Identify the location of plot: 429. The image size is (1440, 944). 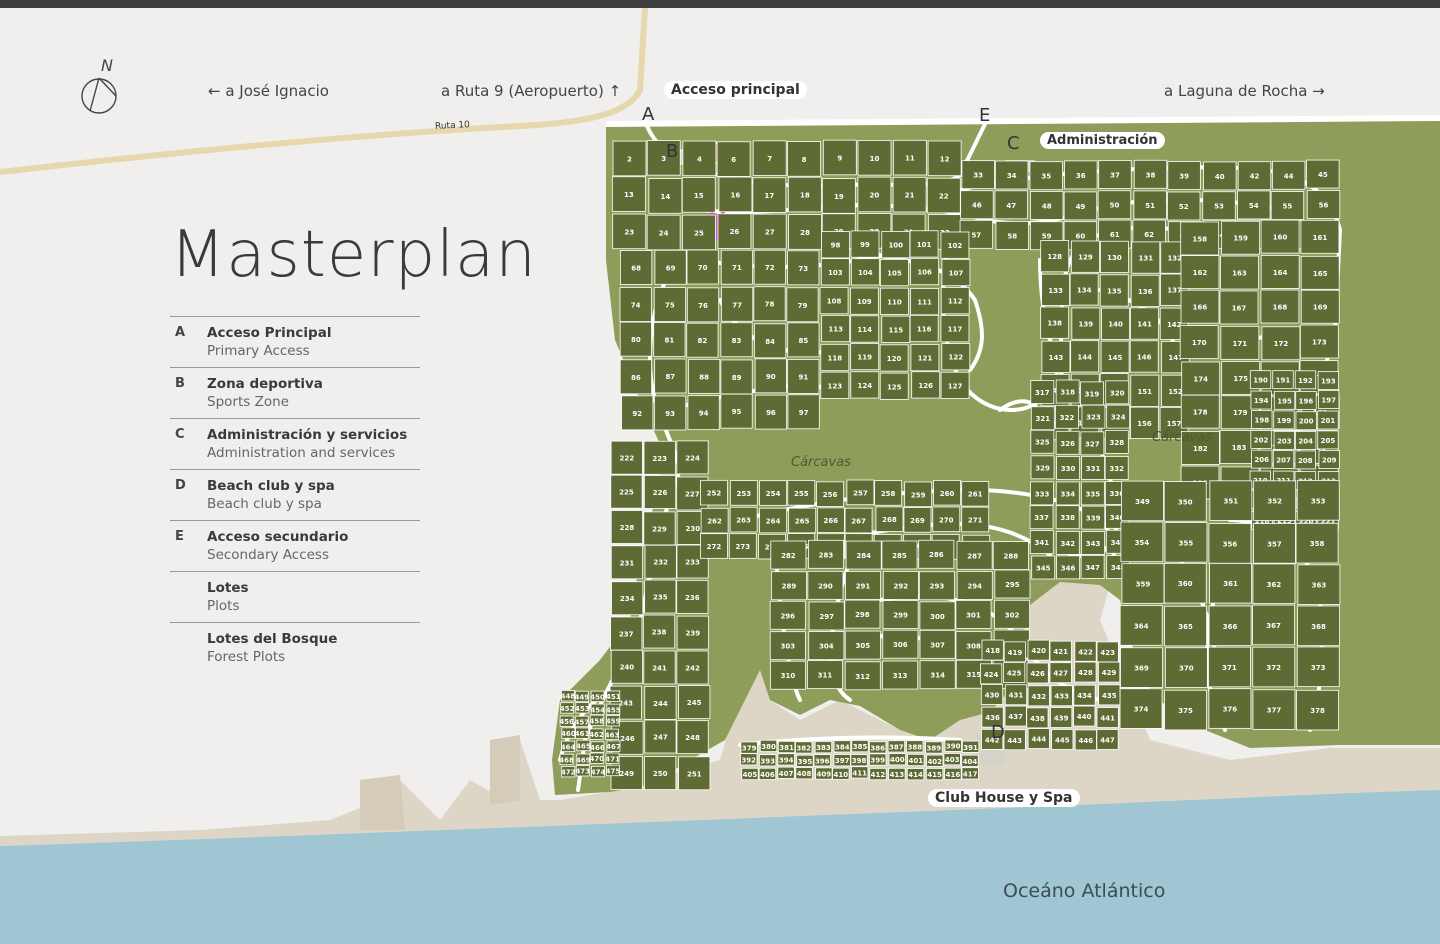
(1109, 672).